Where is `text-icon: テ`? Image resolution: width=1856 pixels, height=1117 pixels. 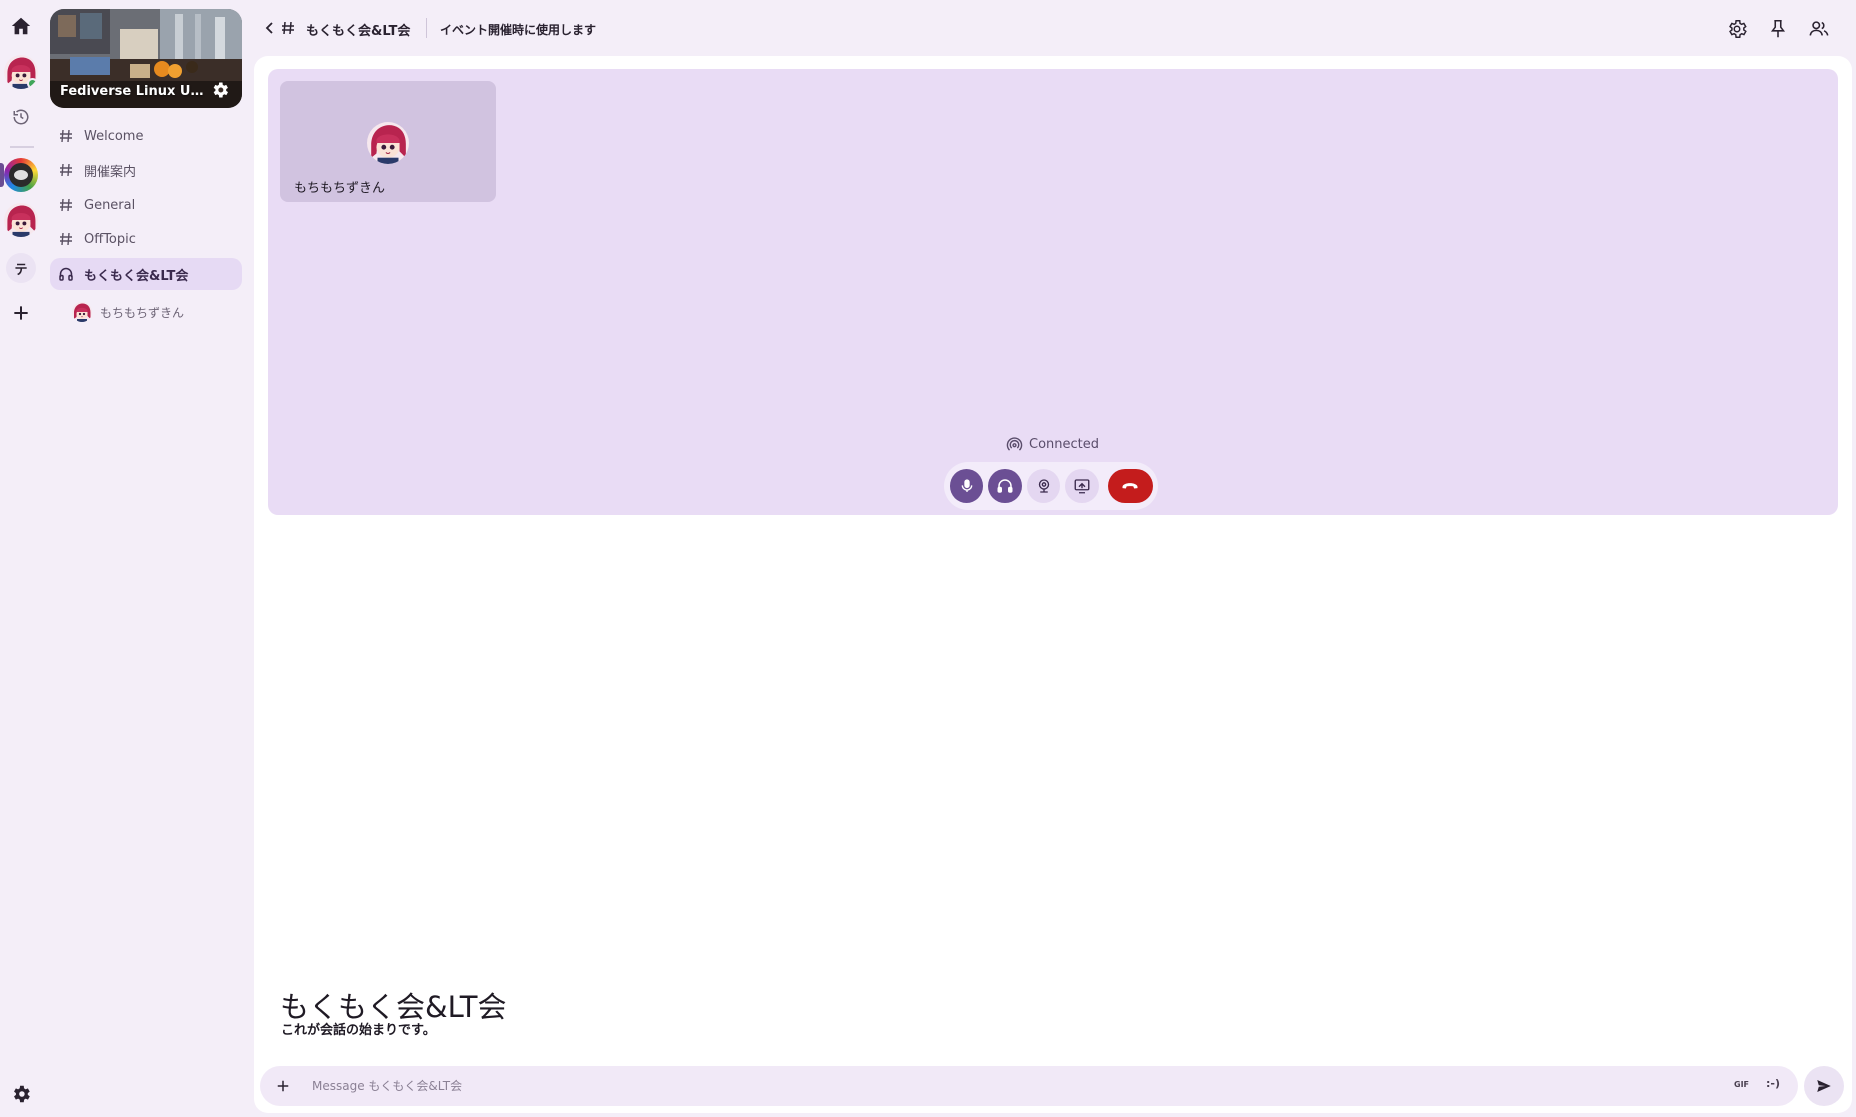 text-icon: テ is located at coordinates (21, 268).